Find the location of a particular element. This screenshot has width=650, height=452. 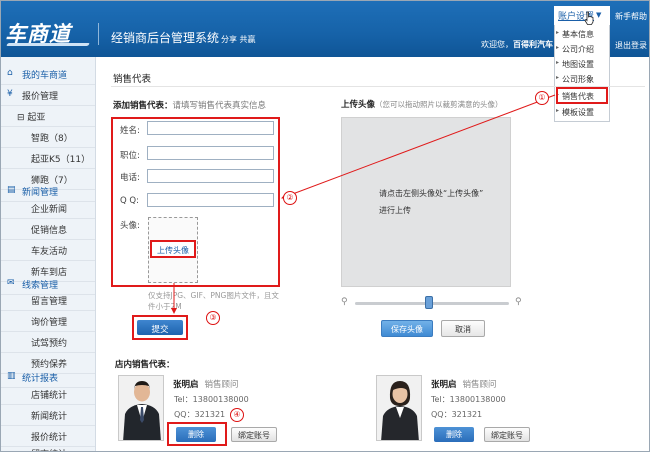

sidebar-item-messages: 留言管理 is located at coordinates (48, 300).